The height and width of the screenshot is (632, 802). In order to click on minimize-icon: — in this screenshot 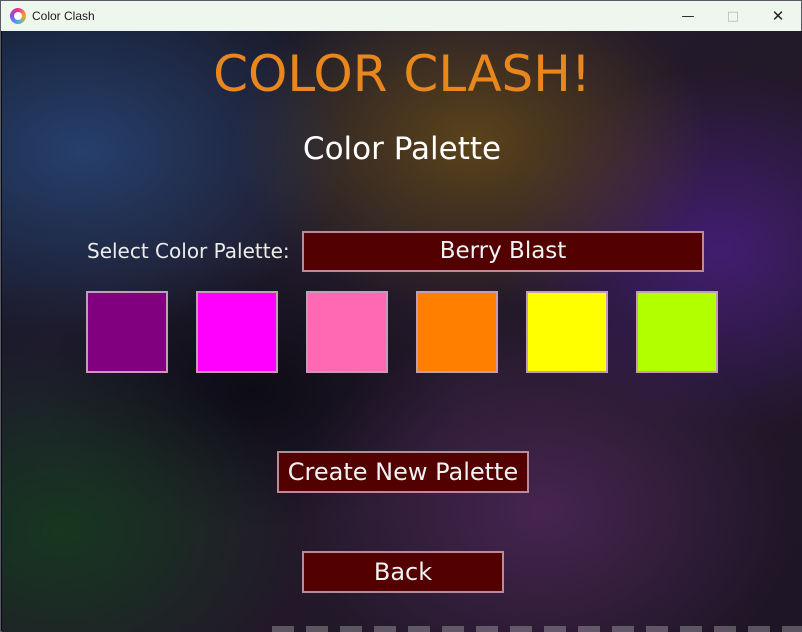, I will do `click(688, 16)`.